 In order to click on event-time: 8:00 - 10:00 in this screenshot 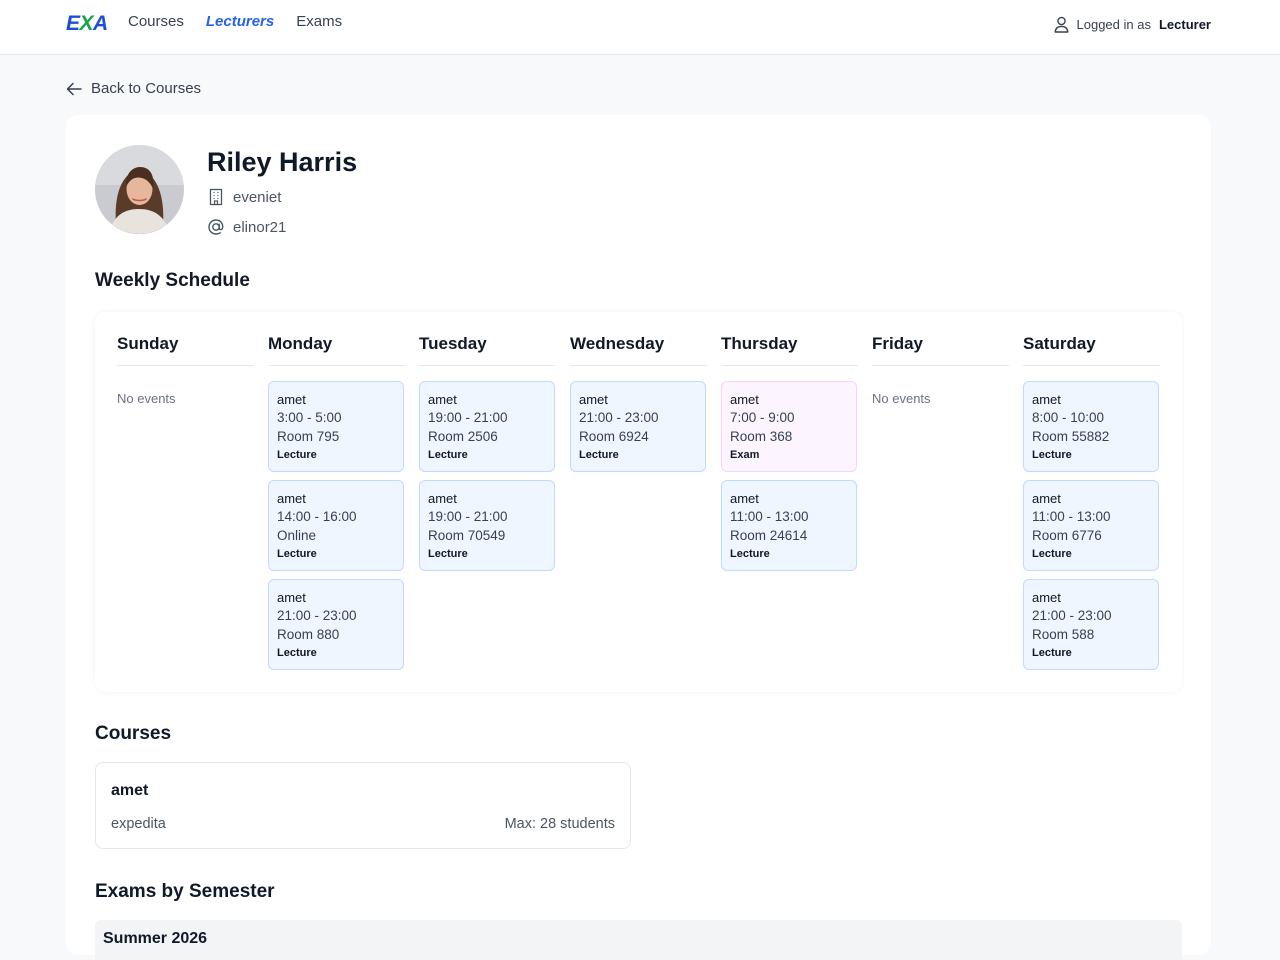, I will do `click(1068, 417)`.